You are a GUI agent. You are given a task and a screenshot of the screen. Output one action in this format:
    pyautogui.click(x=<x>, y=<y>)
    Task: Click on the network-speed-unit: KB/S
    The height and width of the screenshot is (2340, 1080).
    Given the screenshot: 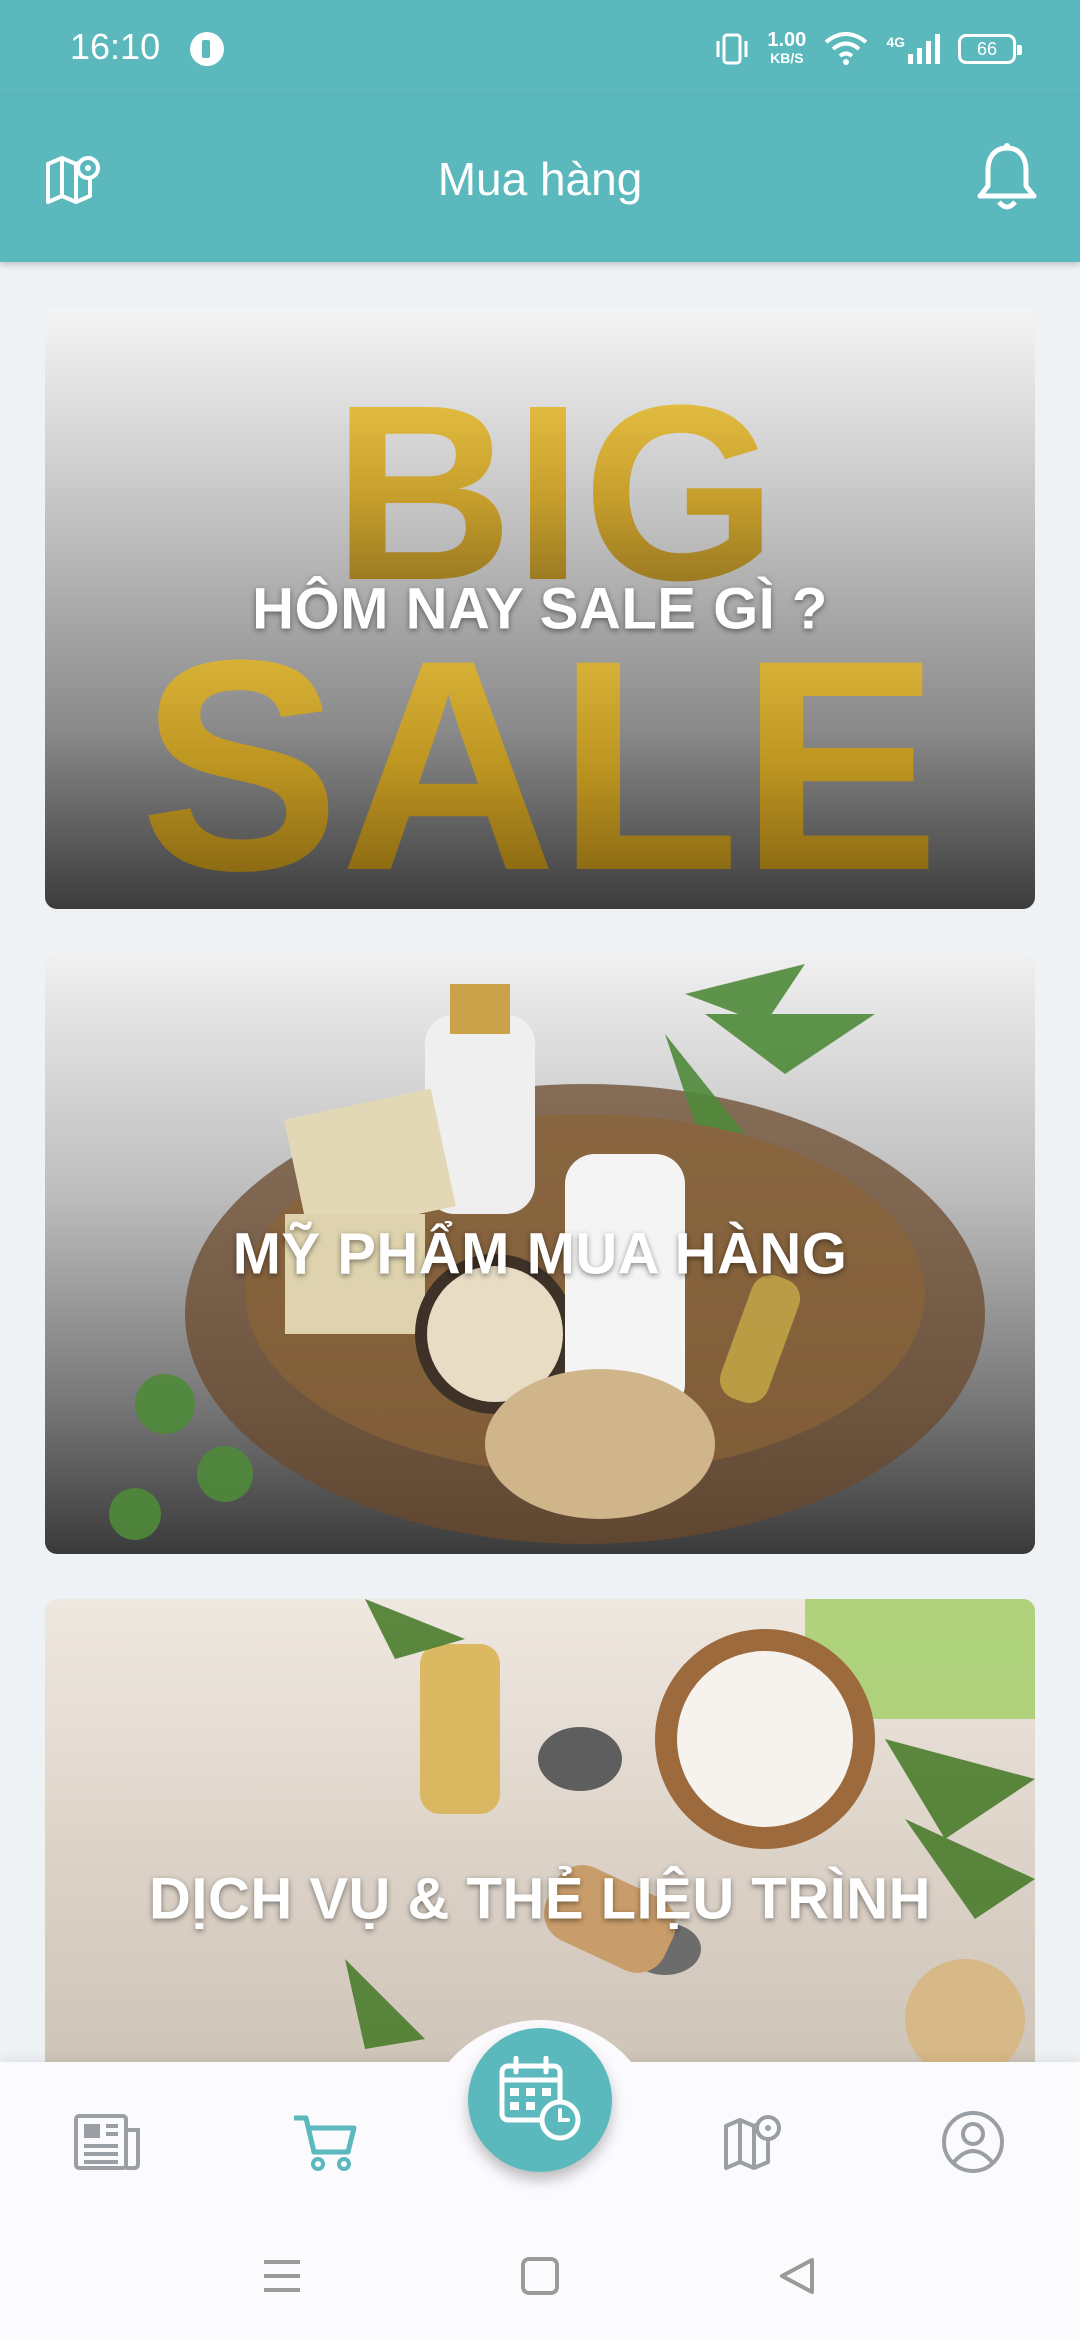 What is the action you would take?
    pyautogui.click(x=787, y=58)
    